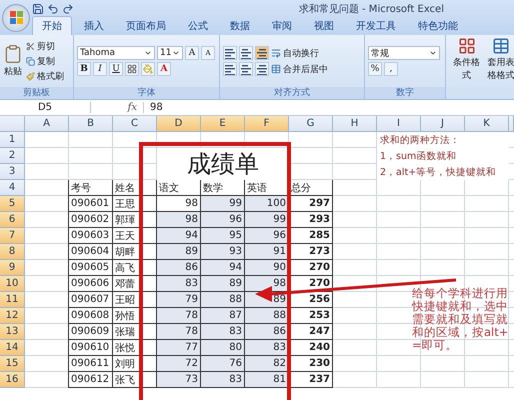 This screenshot has width=514, height=400. Describe the element at coordinates (30, 76) in the screenshot. I see `paintbrush-icon` at that location.